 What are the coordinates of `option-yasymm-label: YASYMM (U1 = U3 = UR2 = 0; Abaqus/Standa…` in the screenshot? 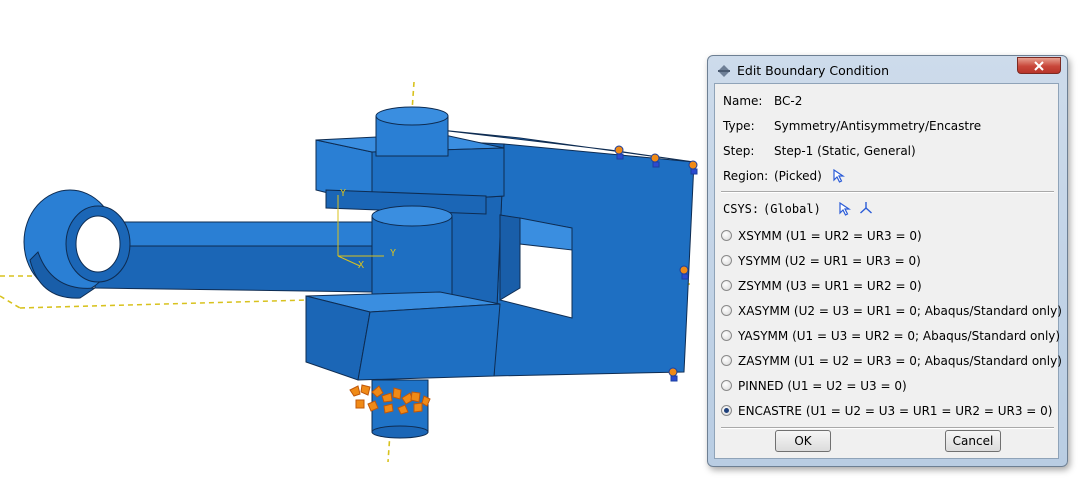 It's located at (899, 336).